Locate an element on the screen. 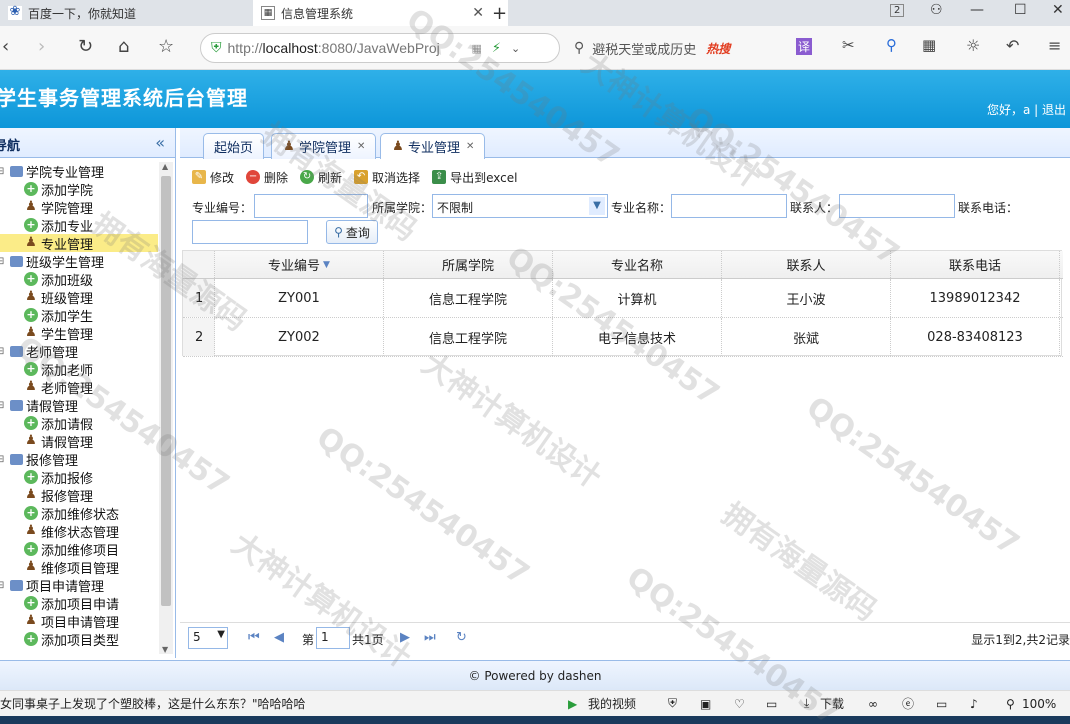  refresh-button: ↻ 刷新 is located at coordinates (321, 177).